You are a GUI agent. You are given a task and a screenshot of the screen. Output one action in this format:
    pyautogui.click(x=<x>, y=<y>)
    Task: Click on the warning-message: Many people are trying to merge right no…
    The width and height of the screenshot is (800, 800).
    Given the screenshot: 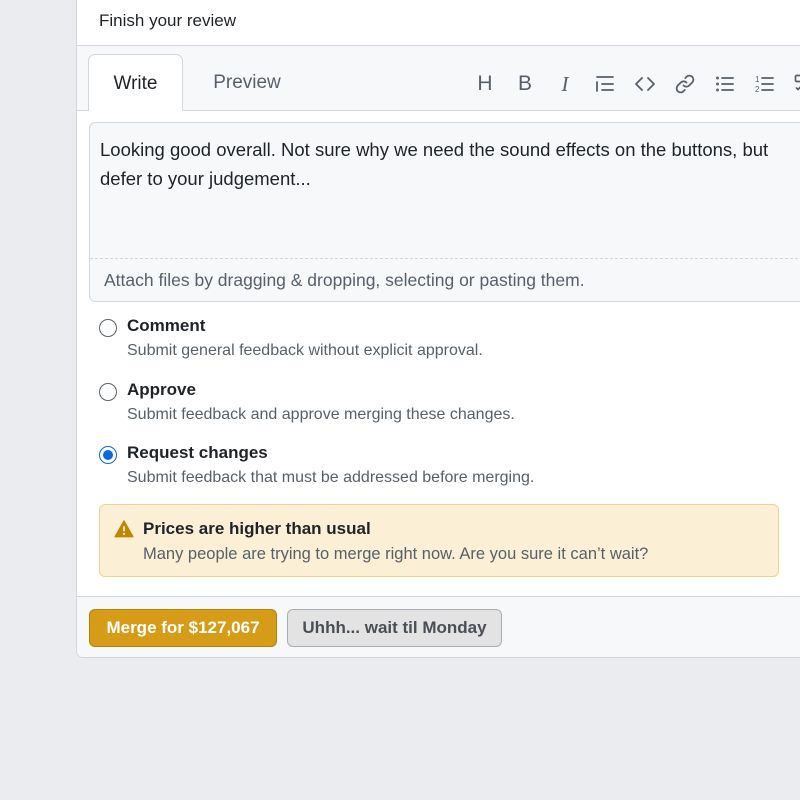 What is the action you would take?
    pyautogui.click(x=396, y=554)
    